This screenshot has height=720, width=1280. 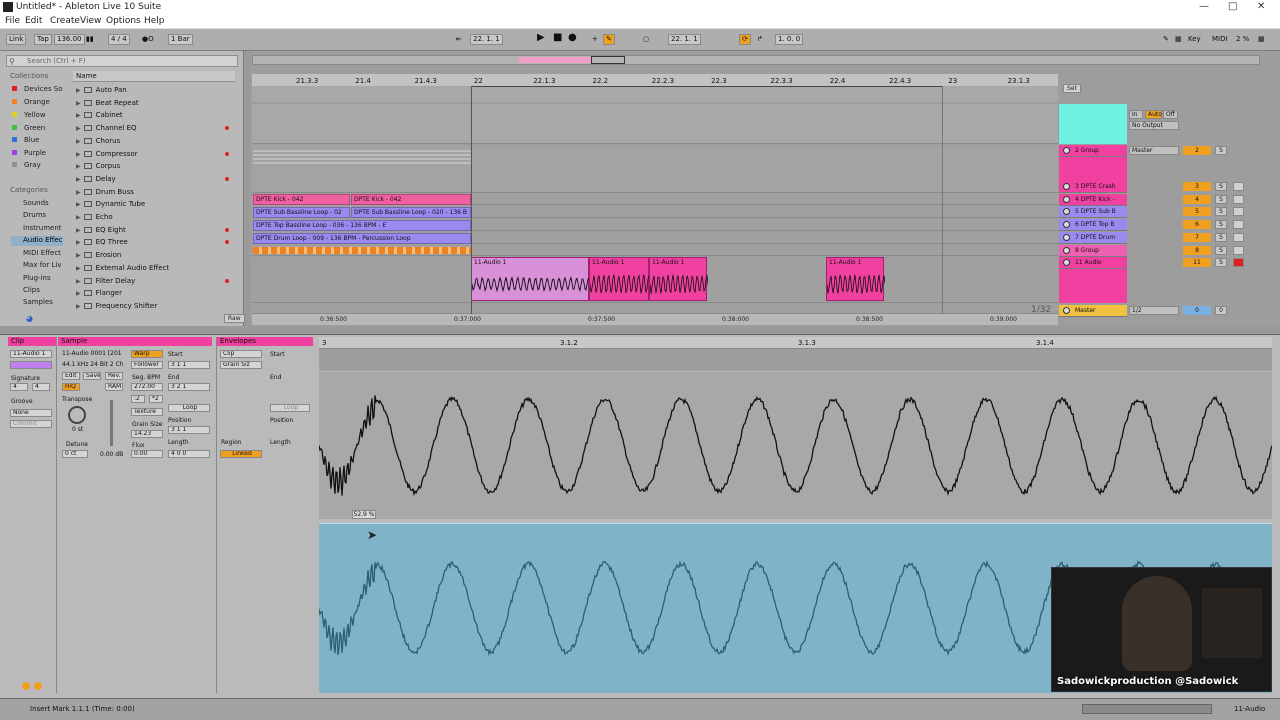 I want to click on save-button: Save, so click(x=92, y=376).